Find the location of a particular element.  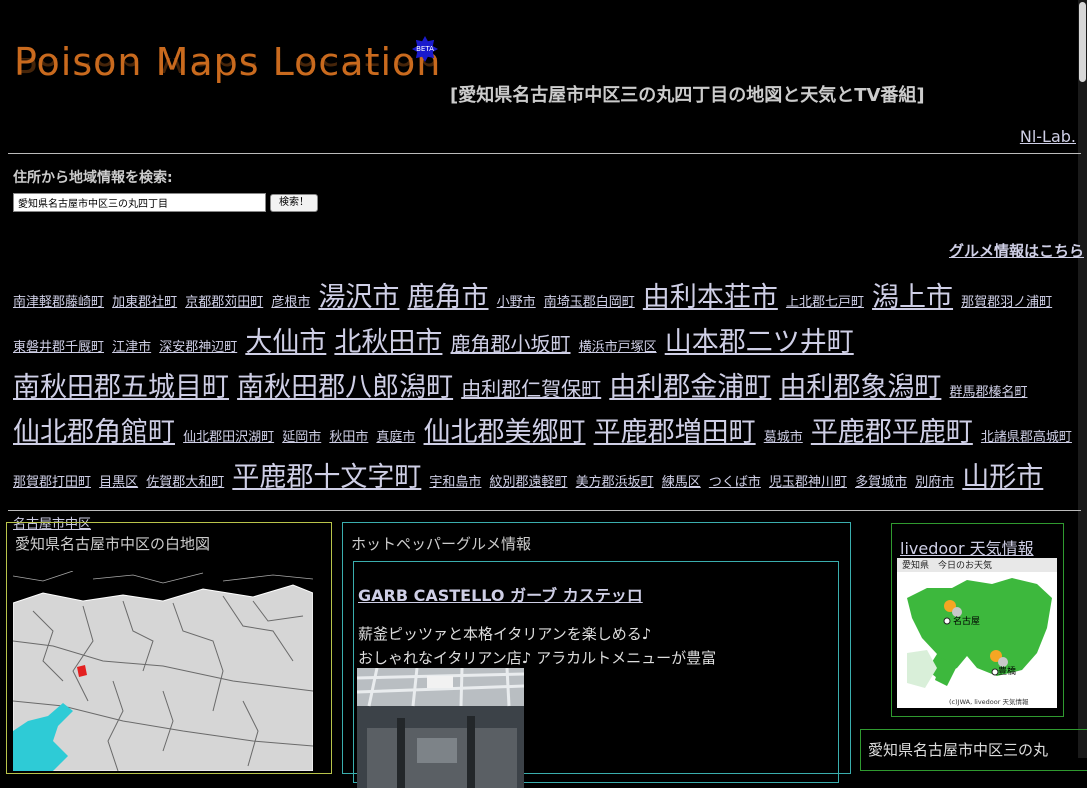

area-tag-link: 平鹿郡十文字町 is located at coordinates (326, 477).